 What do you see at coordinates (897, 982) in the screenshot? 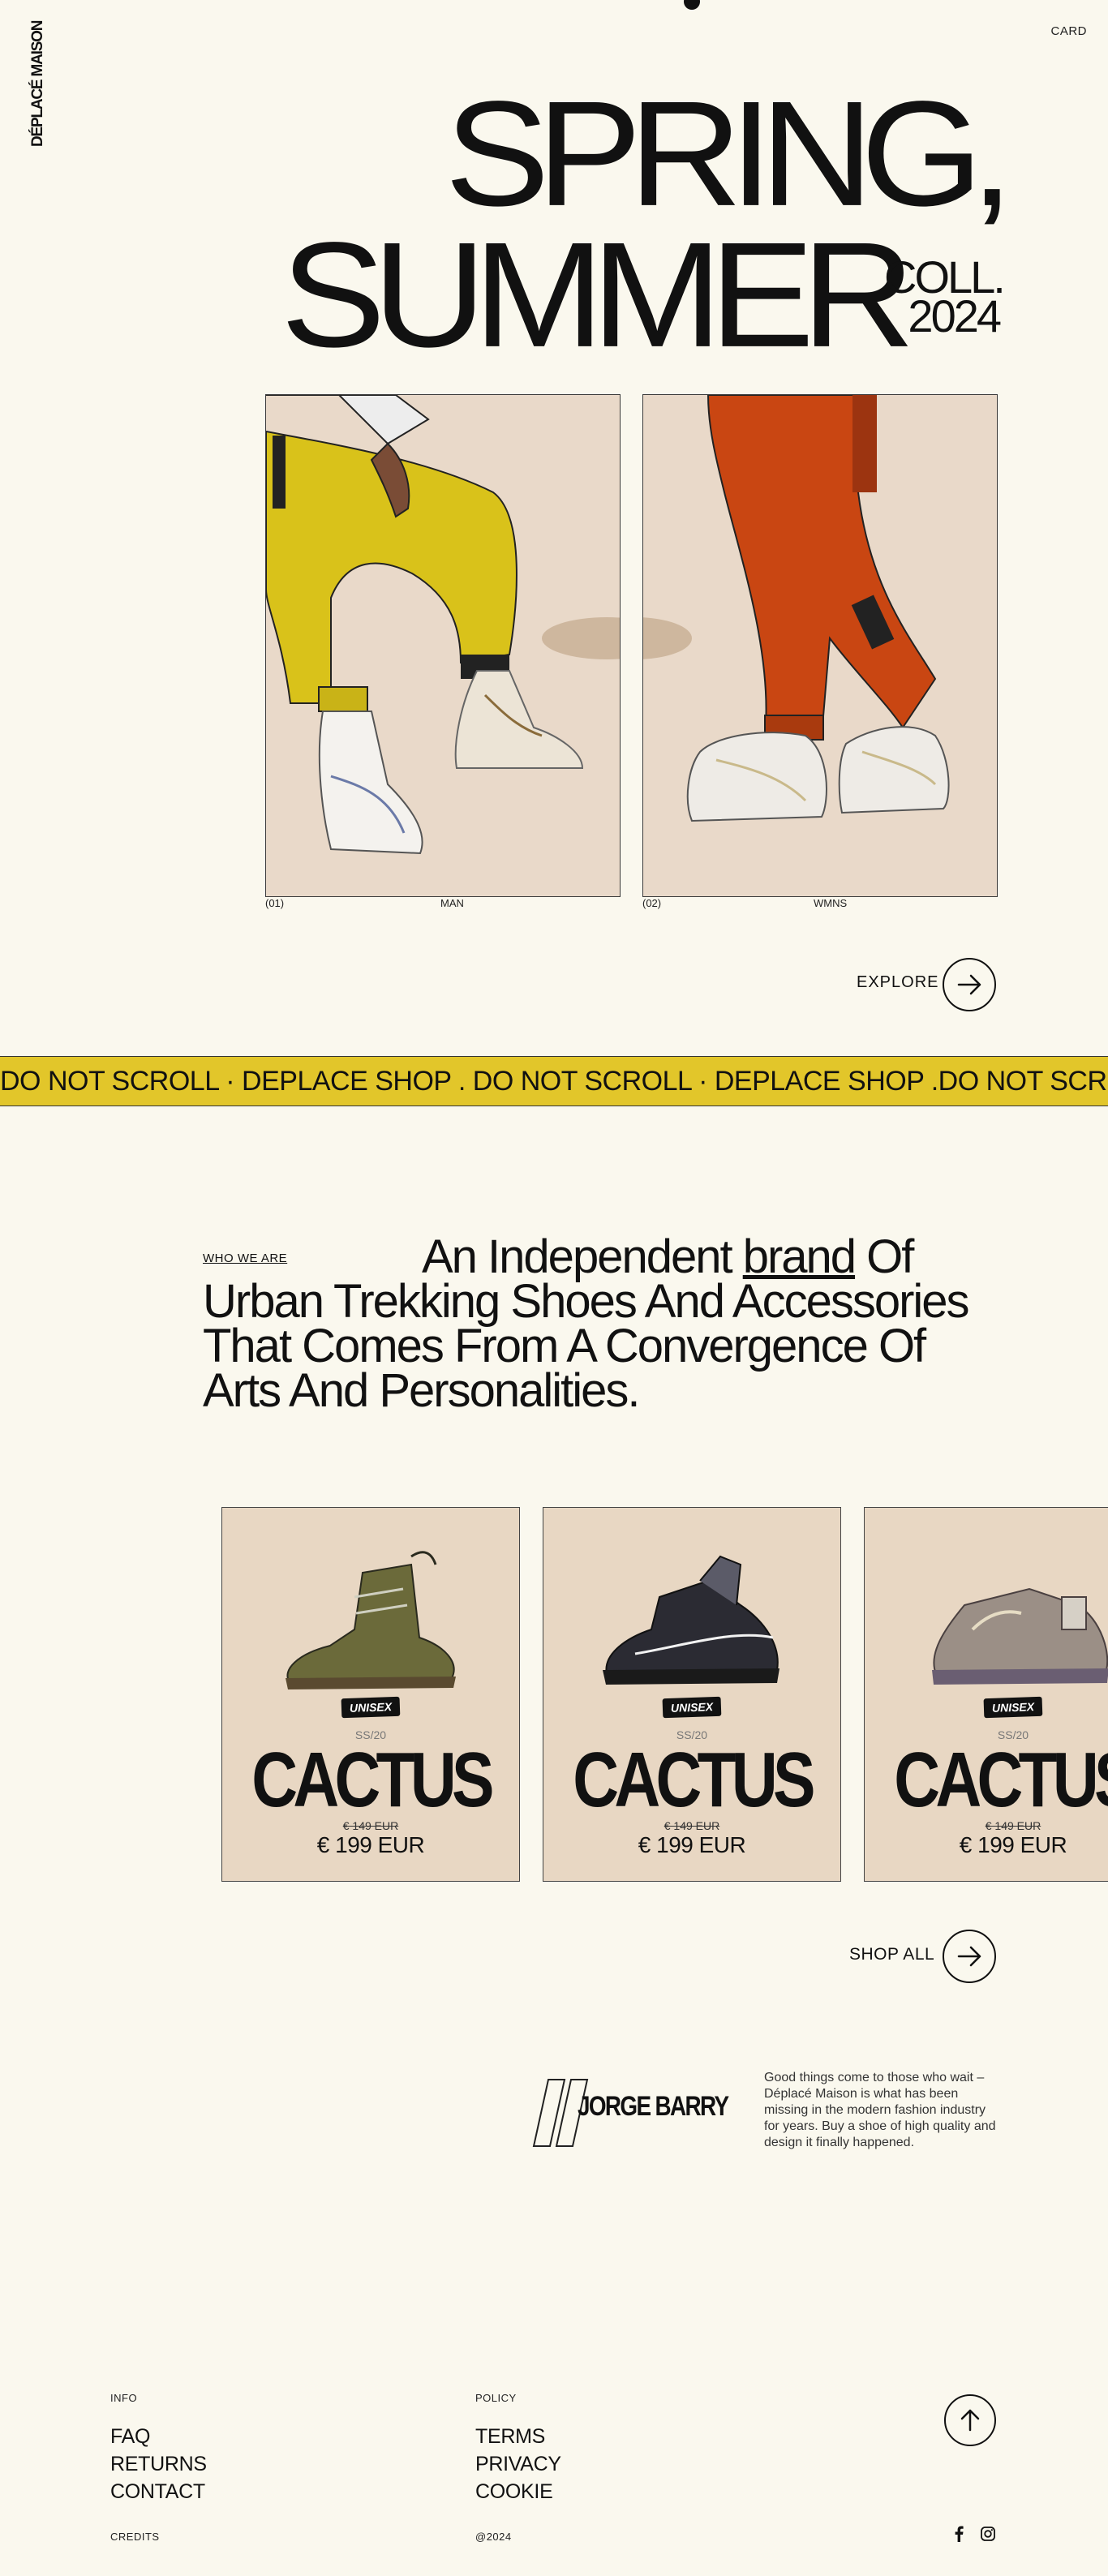
I see `explore-label: EXPLORE` at bounding box center [897, 982].